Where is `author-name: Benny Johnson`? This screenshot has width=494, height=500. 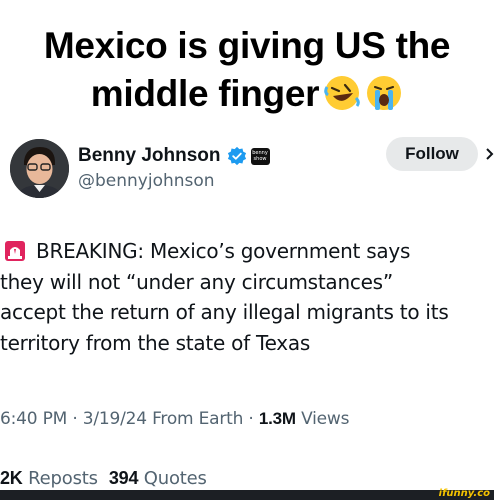
author-name: Benny Johnson is located at coordinates (149, 156).